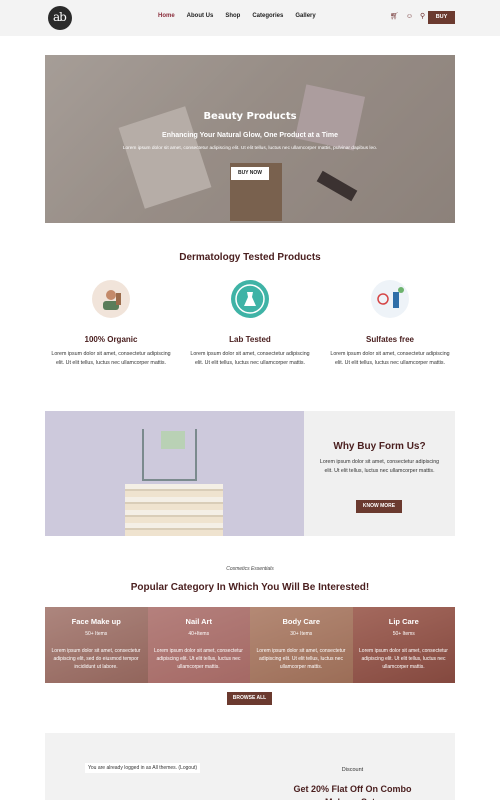 The image size is (500, 800). I want to click on site-logo: ab, so click(60, 18).